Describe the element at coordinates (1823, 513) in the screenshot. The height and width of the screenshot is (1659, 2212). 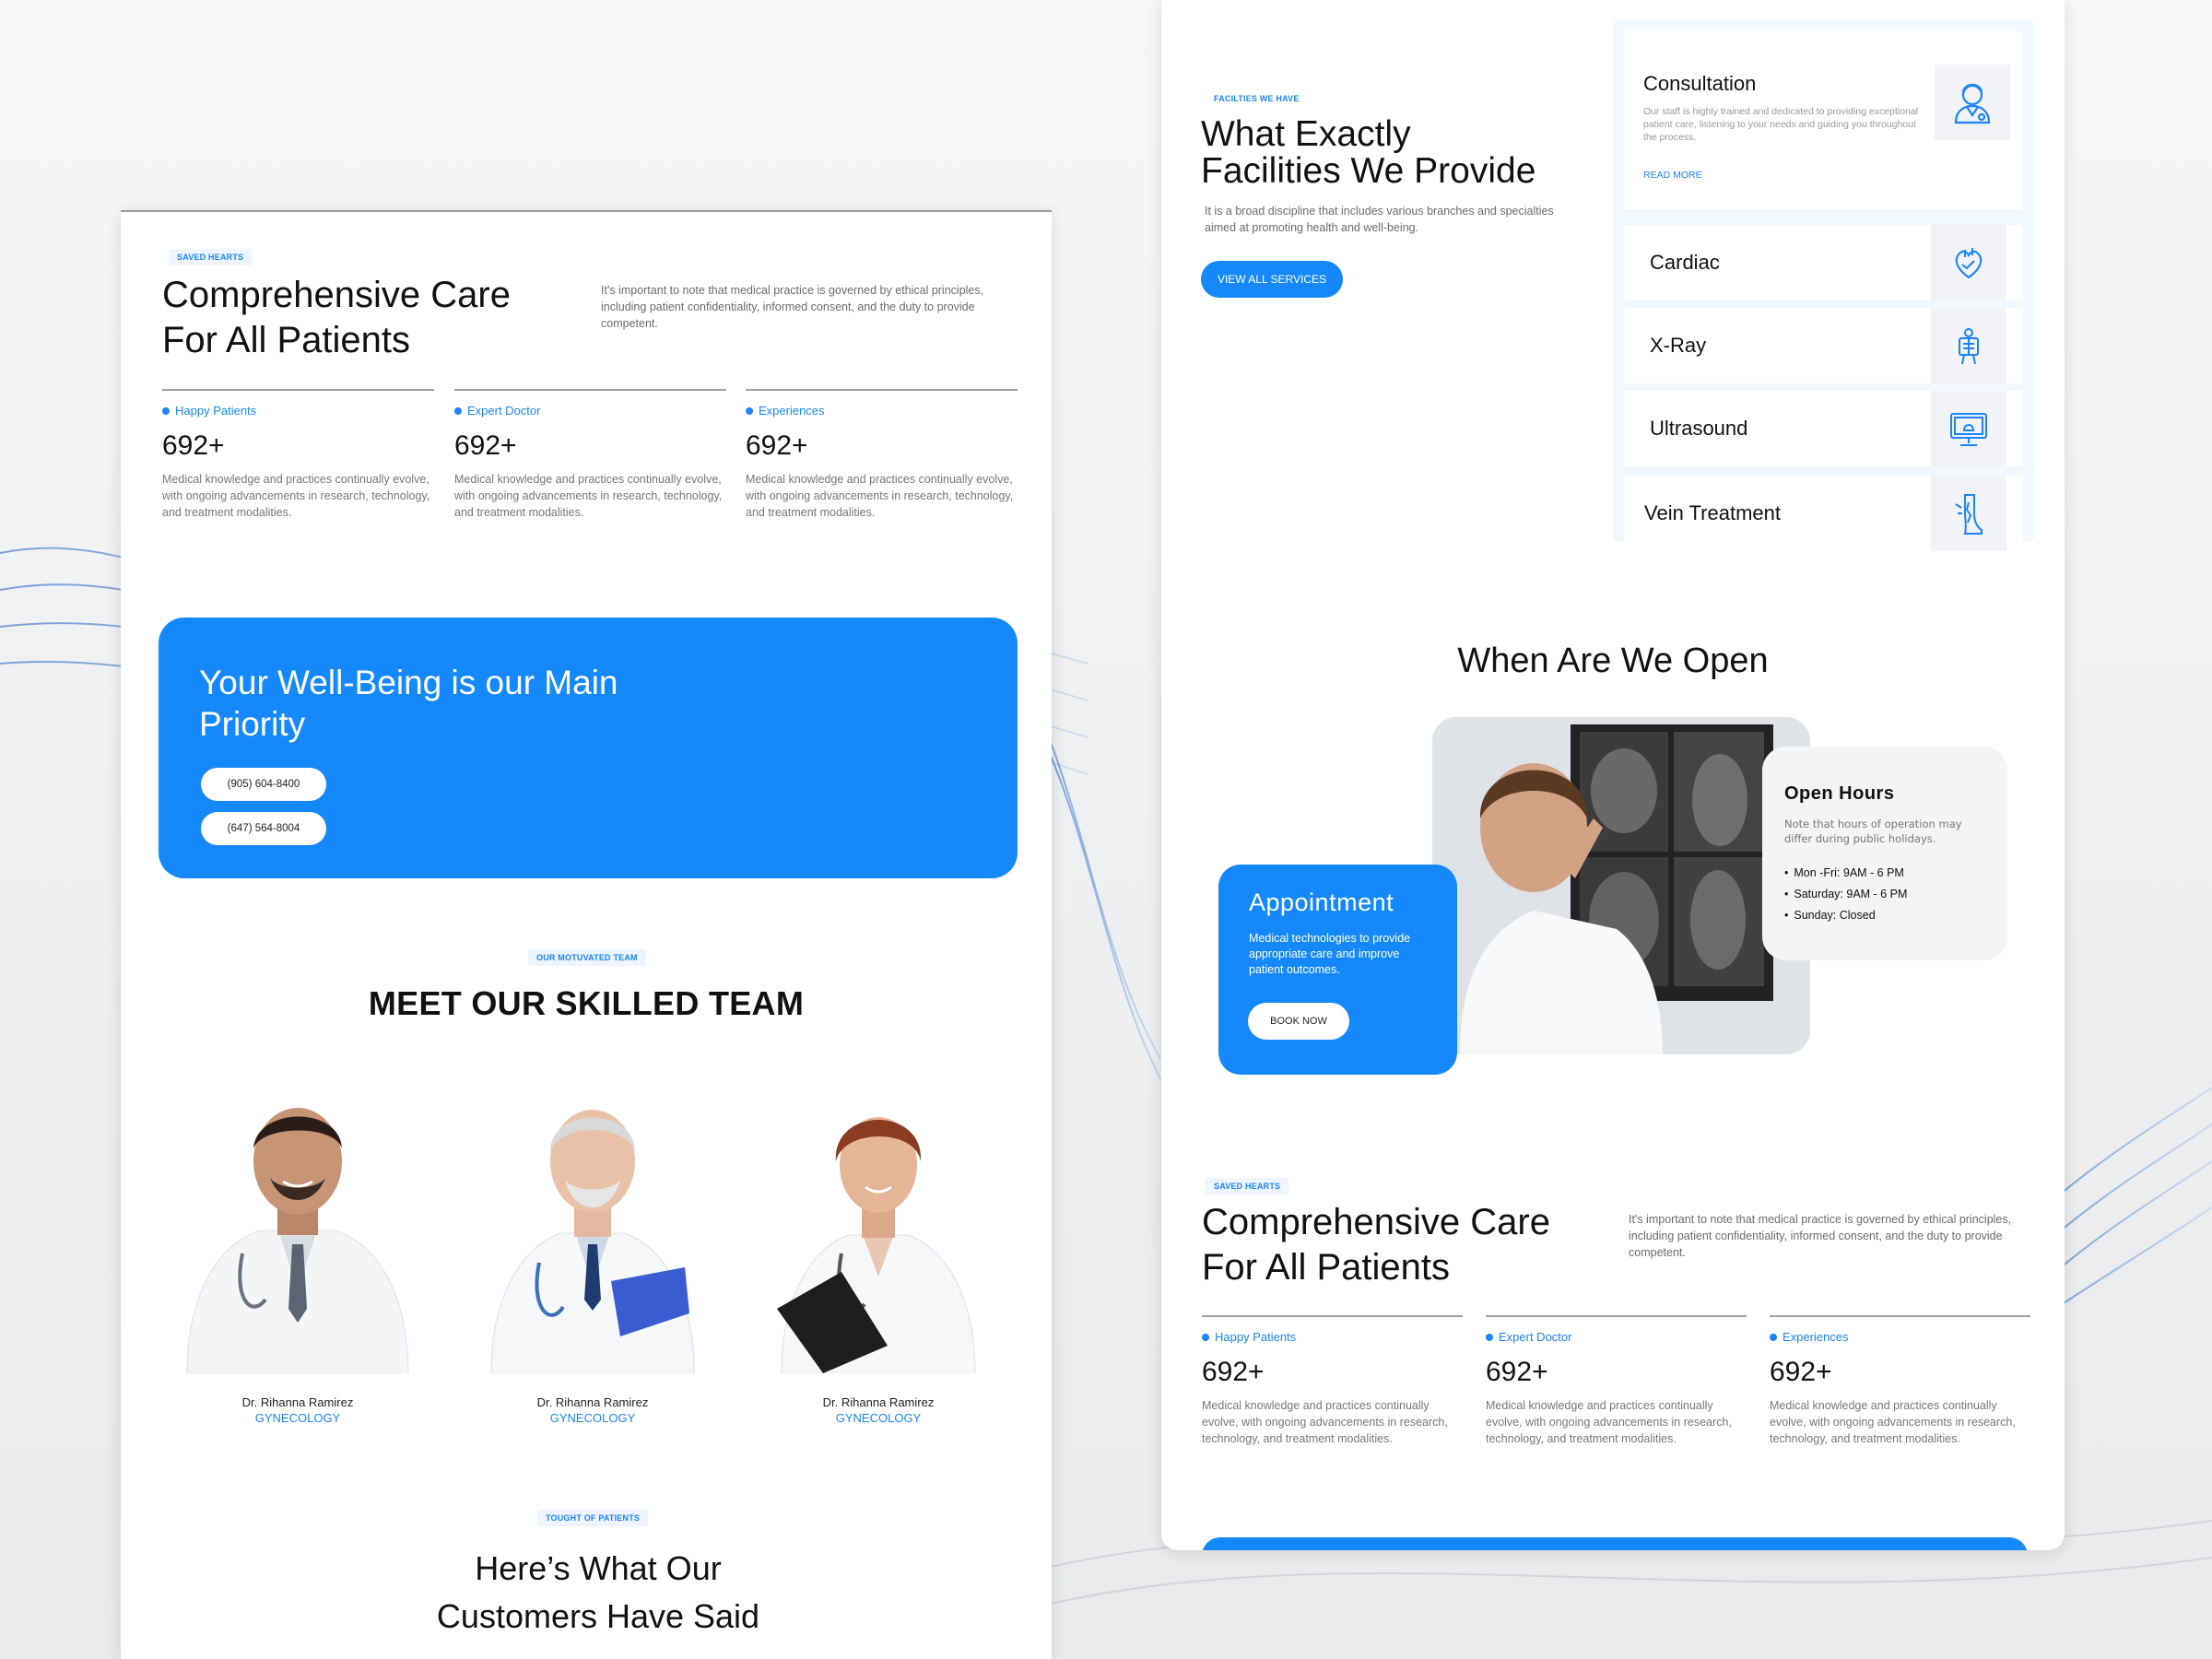
I see `service-card-vein-treatment: Vein Treatment` at that location.